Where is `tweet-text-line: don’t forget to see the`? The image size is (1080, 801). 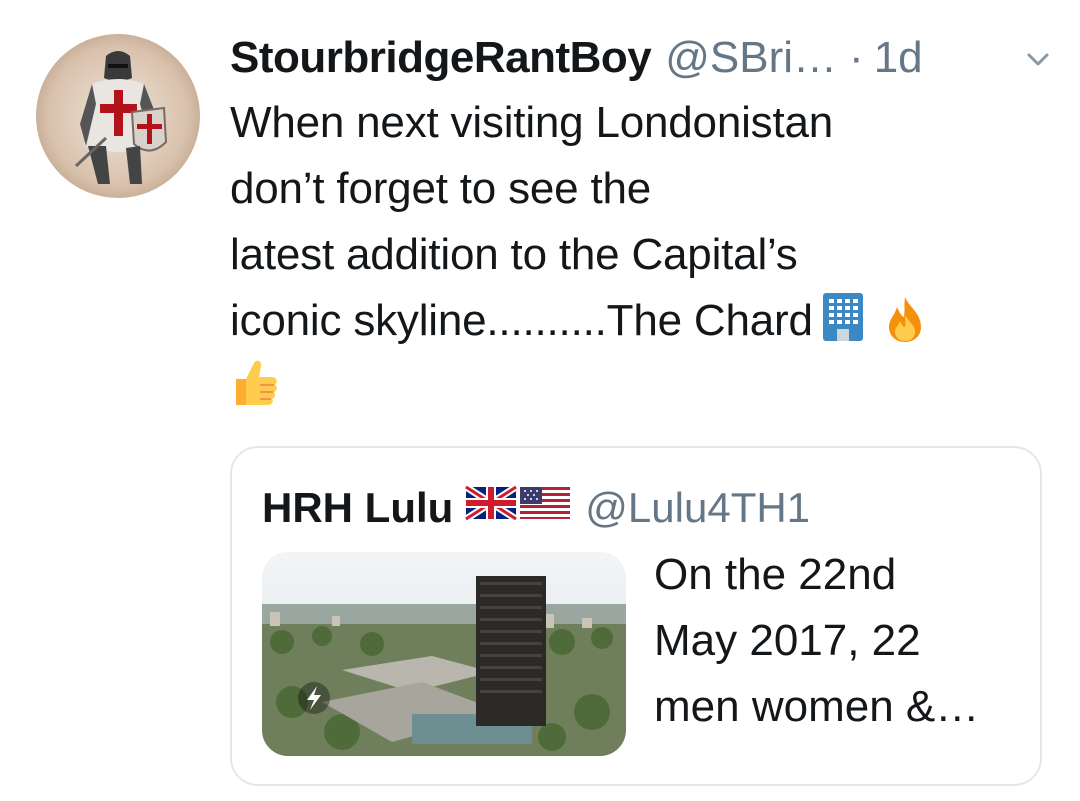
tweet-text-line: don’t forget to see the is located at coordinates (441, 188).